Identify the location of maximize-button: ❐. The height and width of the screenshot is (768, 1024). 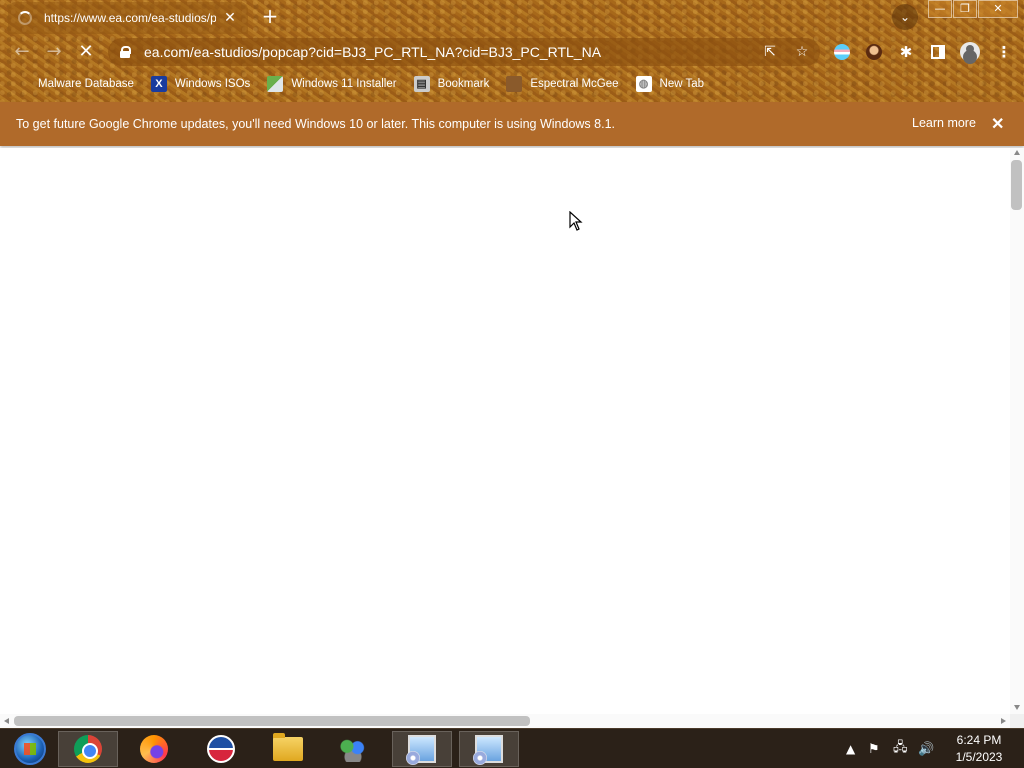
(965, 9).